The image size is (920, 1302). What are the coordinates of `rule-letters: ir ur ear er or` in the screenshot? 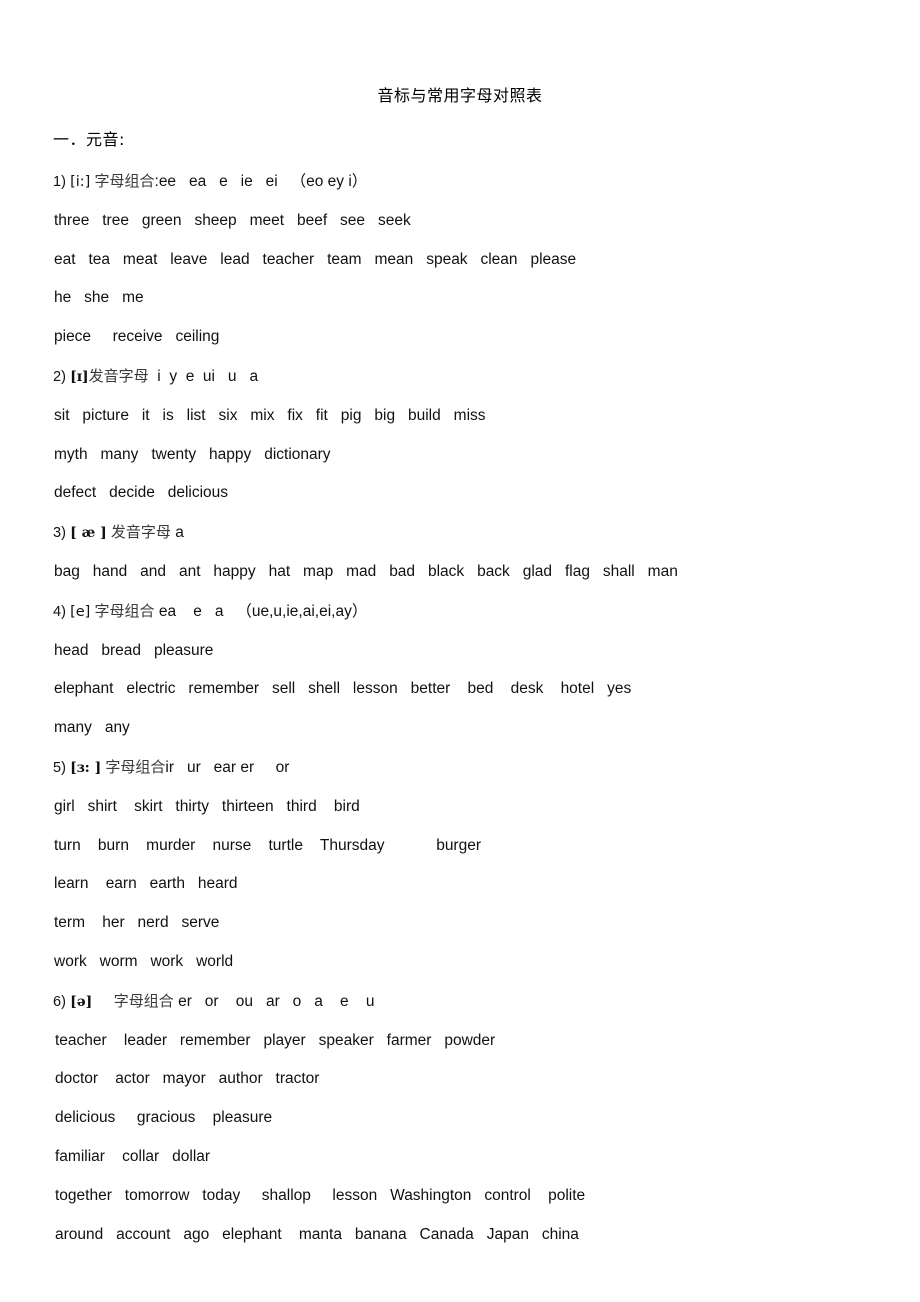 It's located at (227, 767).